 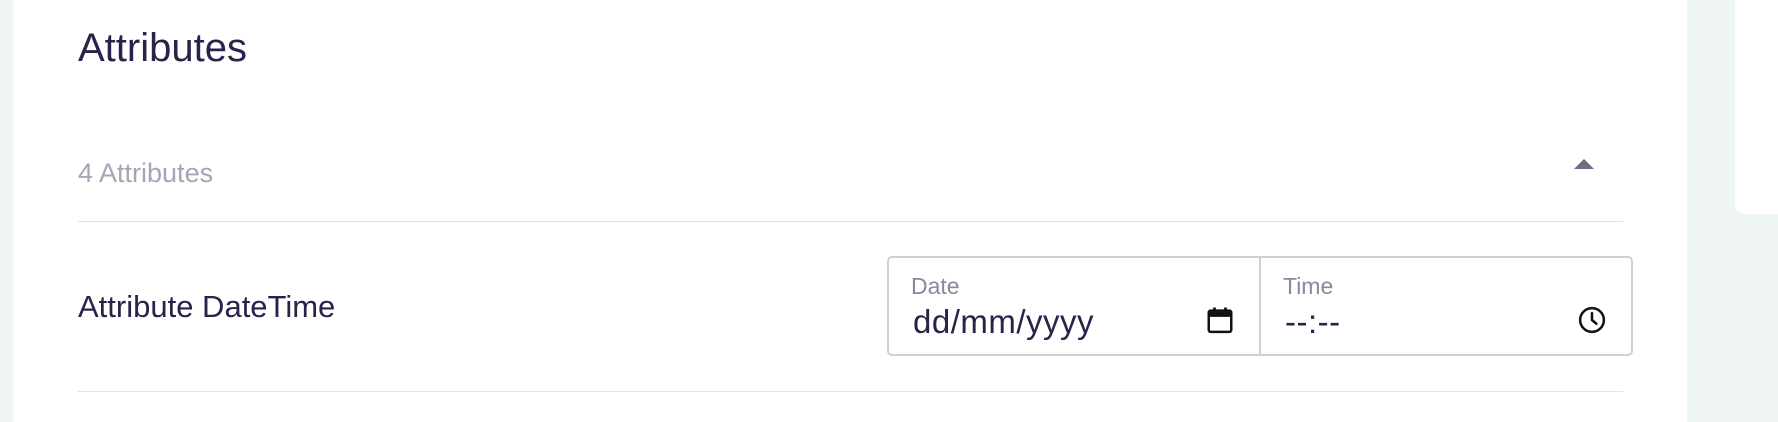 I want to click on clock-icon, so click(x=1592, y=320).